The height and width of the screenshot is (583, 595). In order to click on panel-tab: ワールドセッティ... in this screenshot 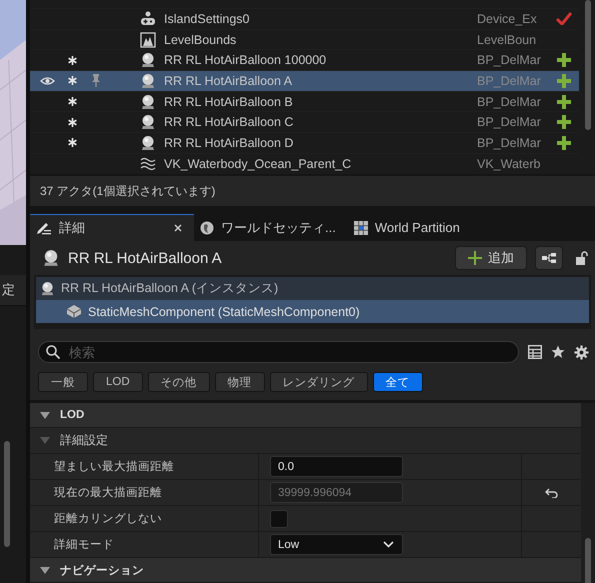, I will do `click(271, 227)`.